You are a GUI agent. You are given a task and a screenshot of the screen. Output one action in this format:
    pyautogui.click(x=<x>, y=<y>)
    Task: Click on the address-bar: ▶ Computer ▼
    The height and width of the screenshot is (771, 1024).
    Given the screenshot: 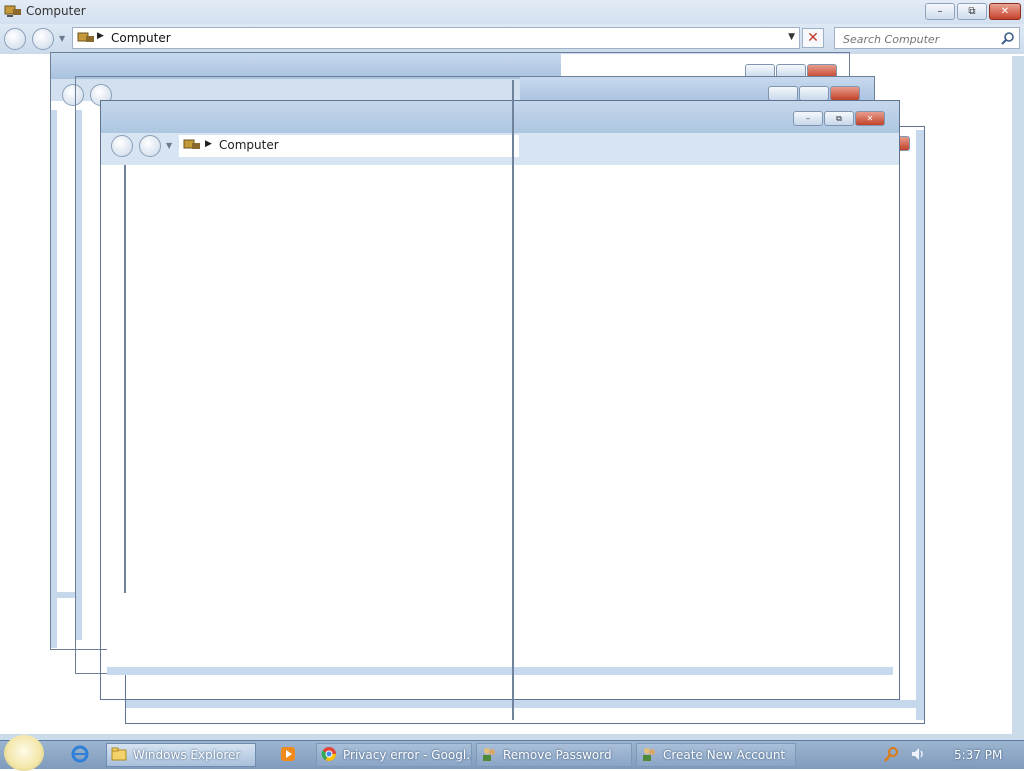 What is the action you would take?
    pyautogui.click(x=436, y=38)
    